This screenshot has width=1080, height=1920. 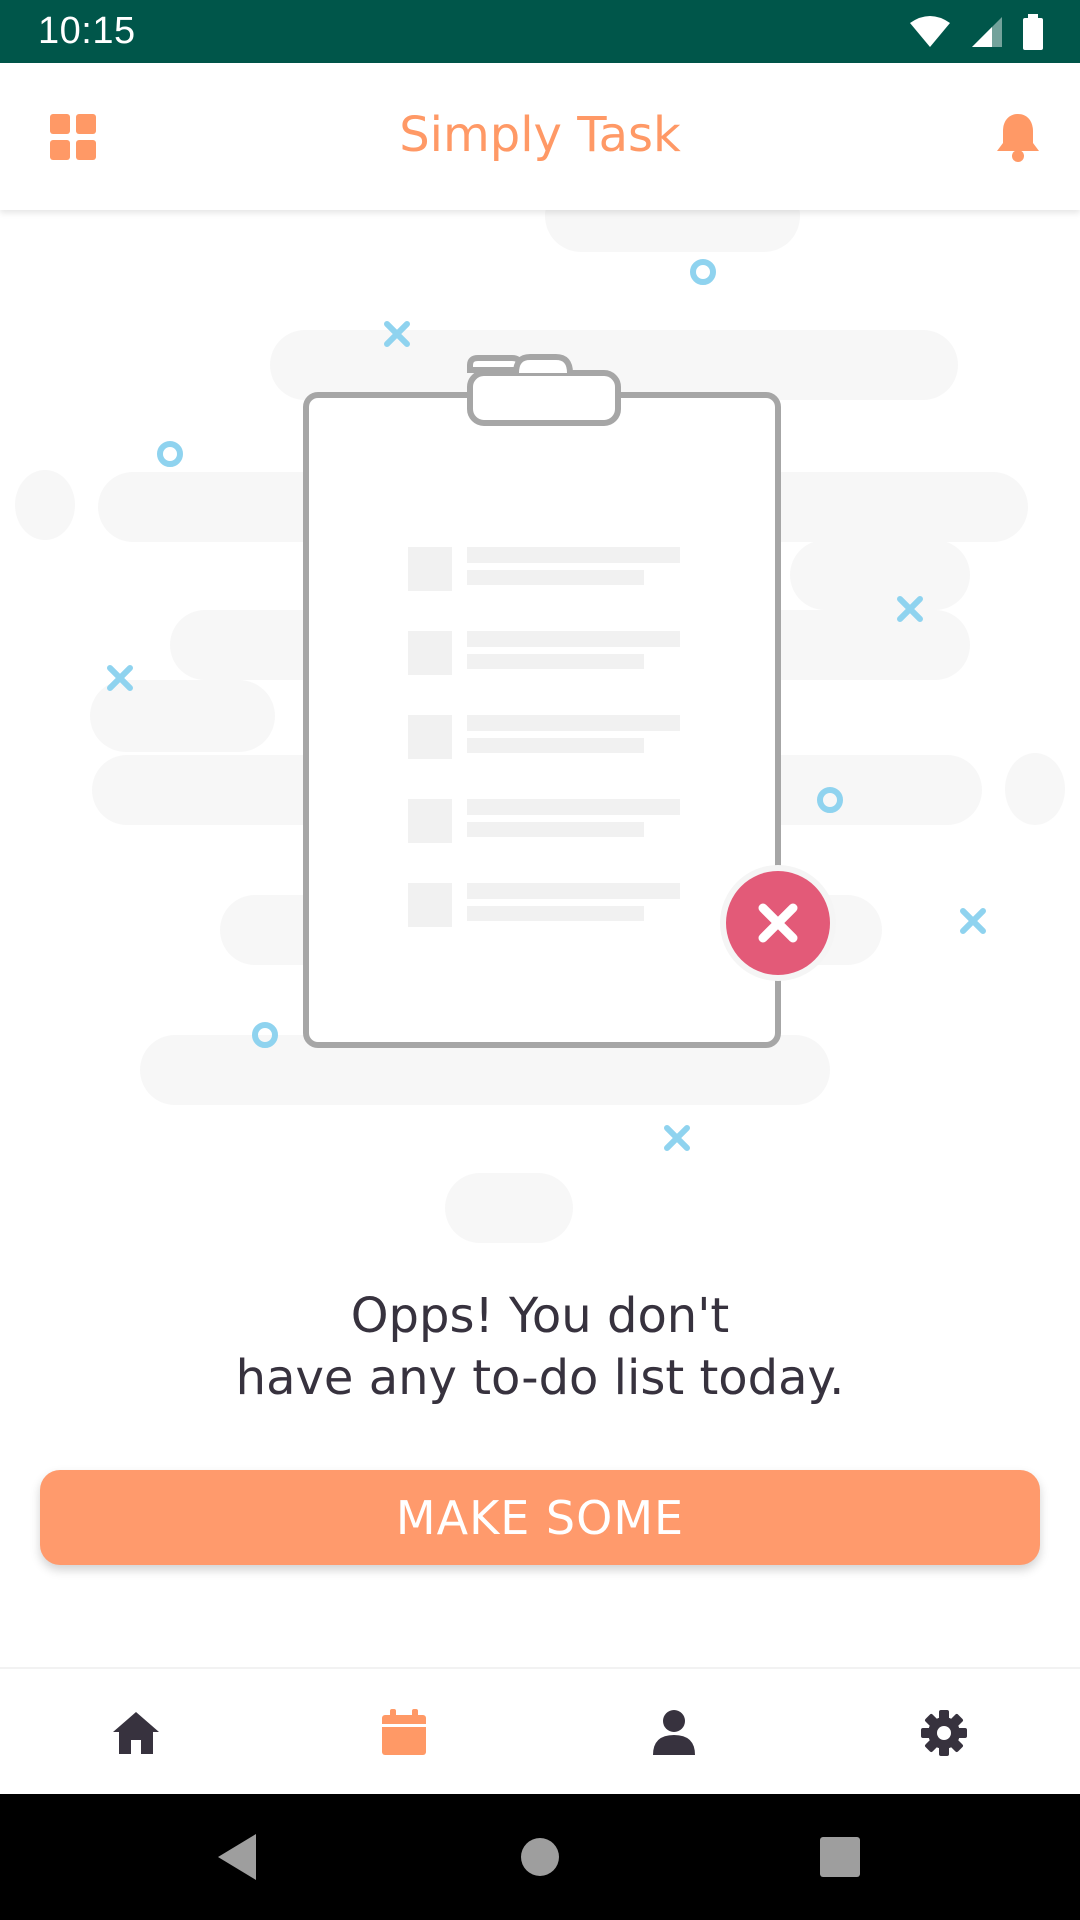 I want to click on error-badge-icon, so click(x=778, y=923).